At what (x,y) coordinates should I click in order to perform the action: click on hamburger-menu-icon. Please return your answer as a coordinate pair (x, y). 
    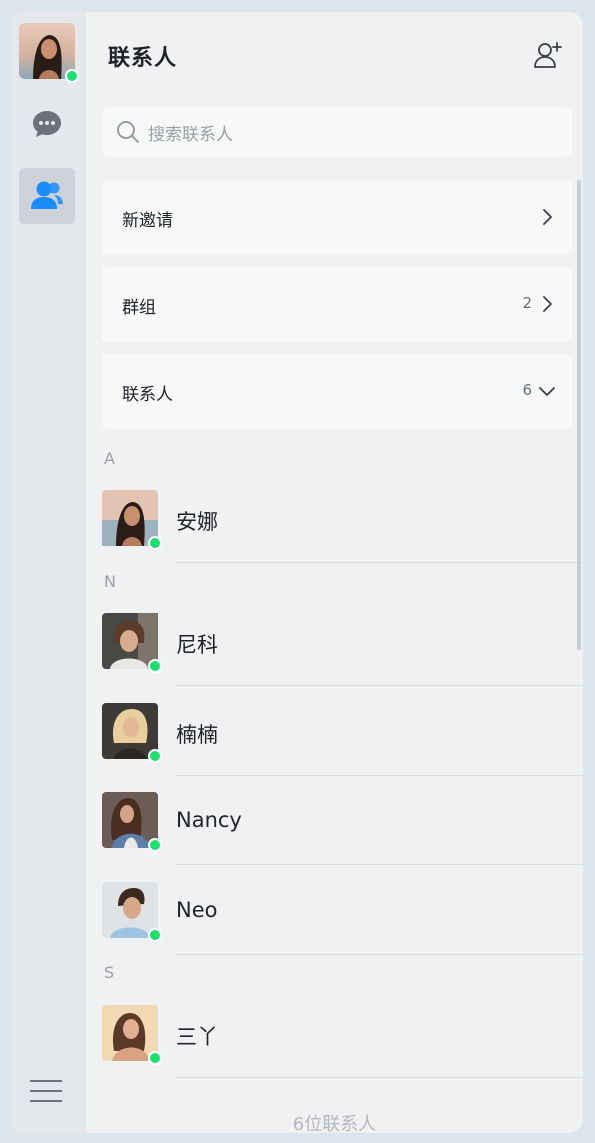
    Looking at the image, I should click on (46, 1091).